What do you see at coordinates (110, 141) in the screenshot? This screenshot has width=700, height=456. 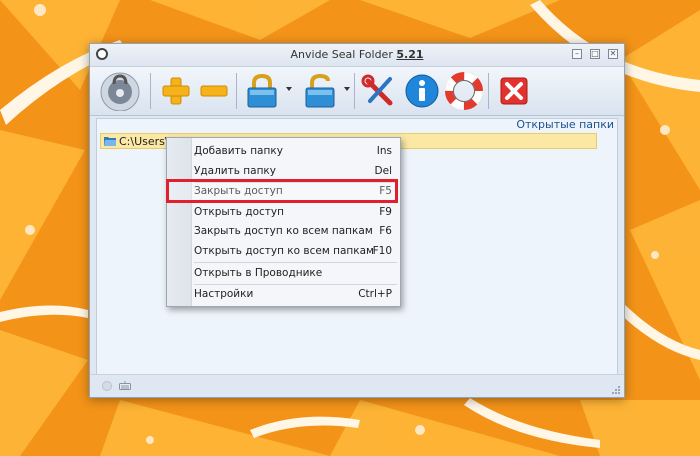 I see `folder-icon` at bounding box center [110, 141].